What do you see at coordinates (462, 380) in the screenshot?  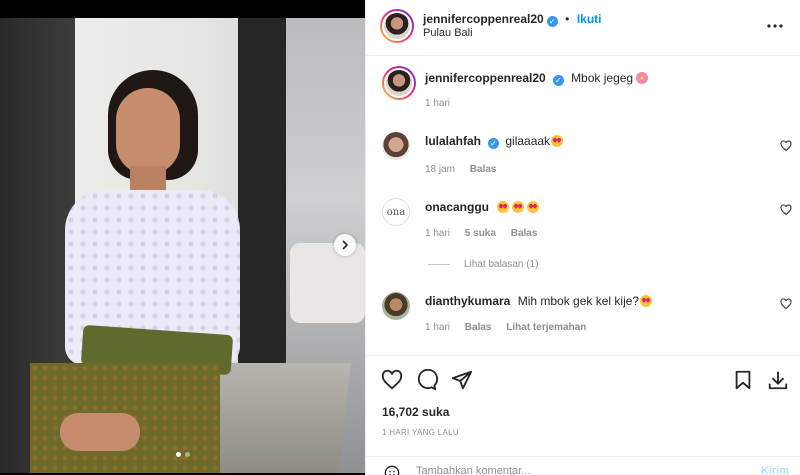 I see `send-icon` at bounding box center [462, 380].